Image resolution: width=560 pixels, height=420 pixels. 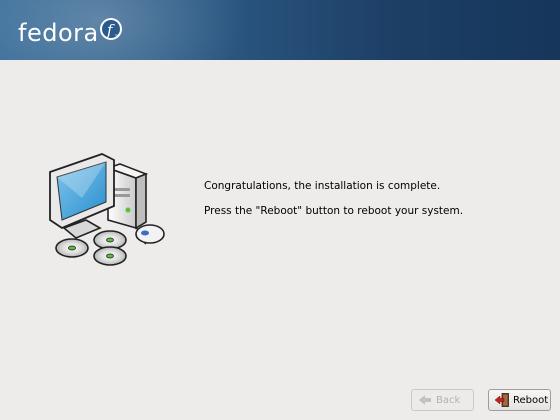 What do you see at coordinates (448, 400) in the screenshot?
I see `back-button-label: Back` at bounding box center [448, 400].